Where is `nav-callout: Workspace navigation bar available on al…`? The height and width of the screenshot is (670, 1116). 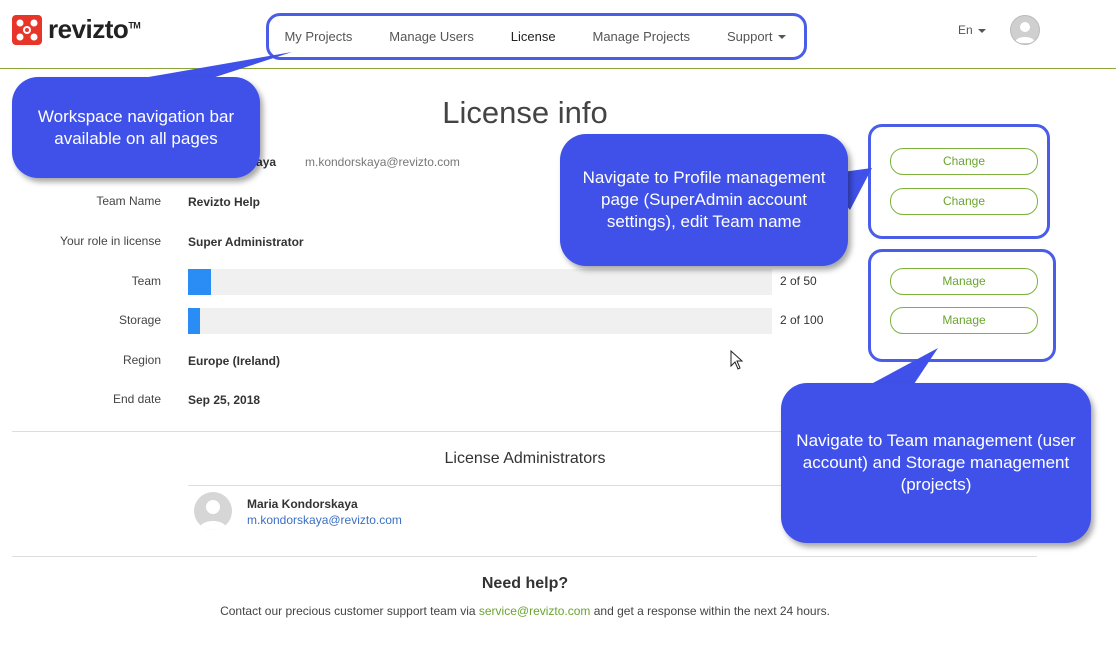
nav-callout: Workspace navigation bar available on al… is located at coordinates (136, 127).